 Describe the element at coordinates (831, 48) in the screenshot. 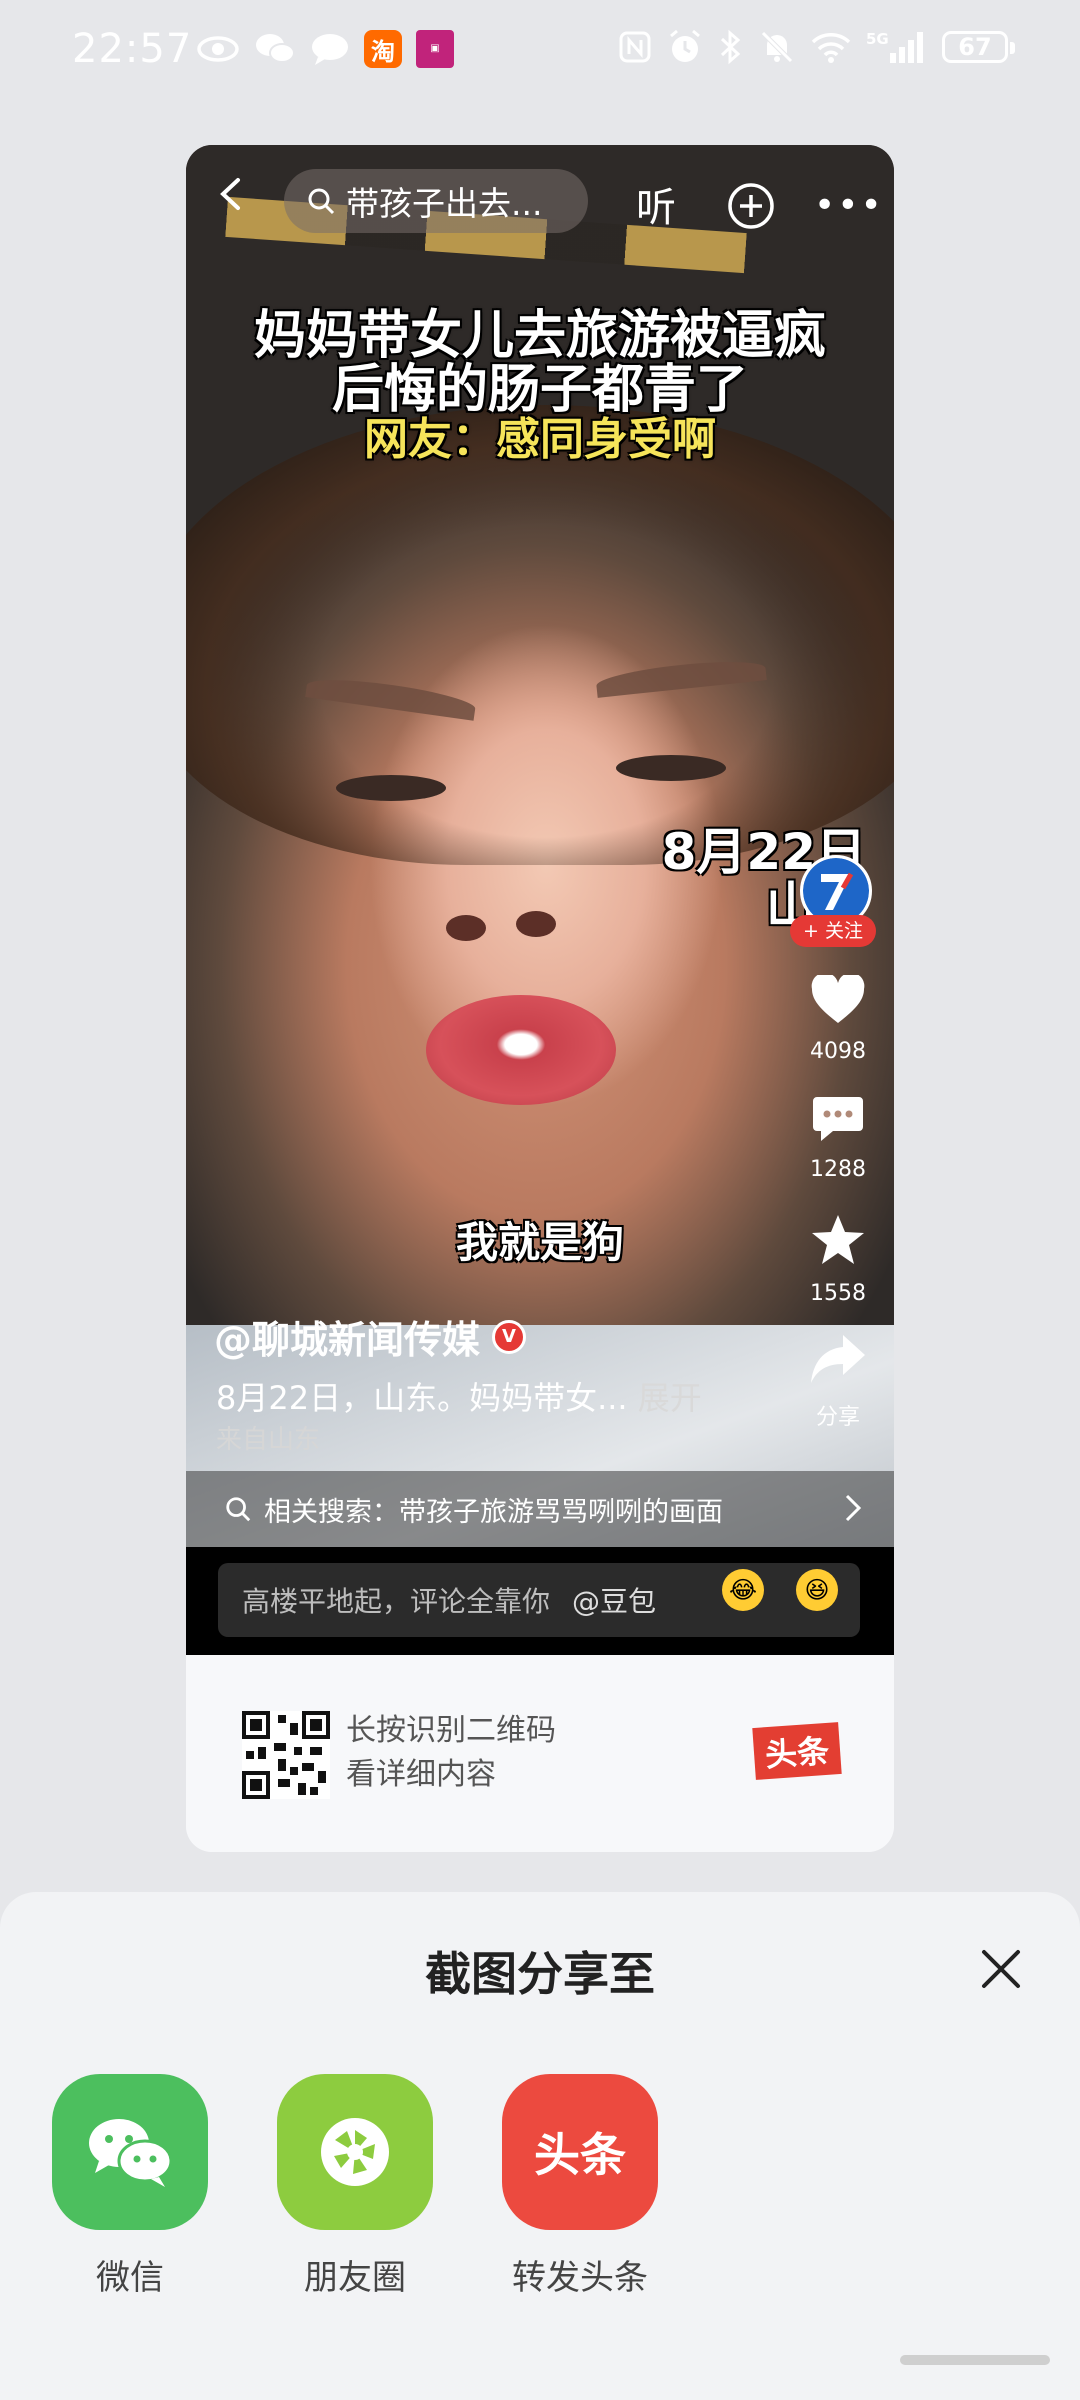

I see `wifi-icon` at that location.